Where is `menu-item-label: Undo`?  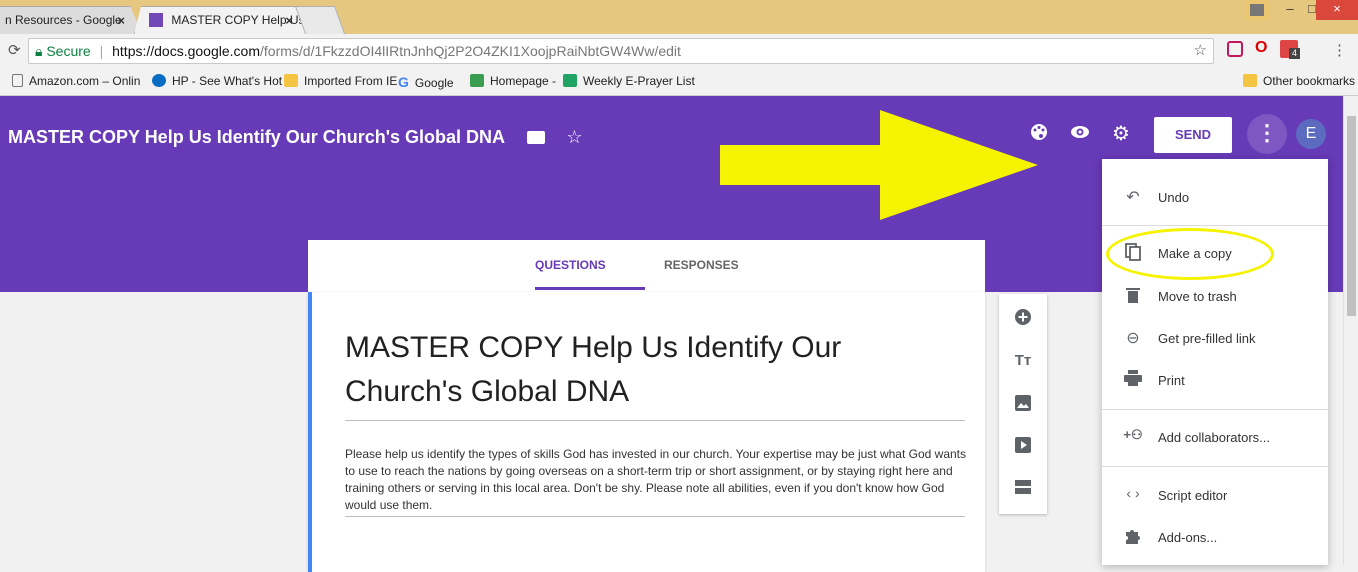
menu-item-label: Undo is located at coordinates (1174, 197).